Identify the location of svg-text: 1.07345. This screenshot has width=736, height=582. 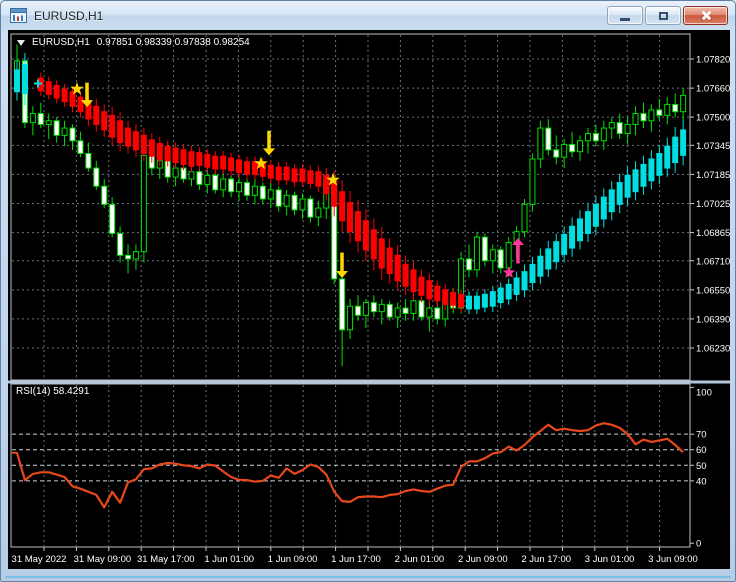
(713, 146).